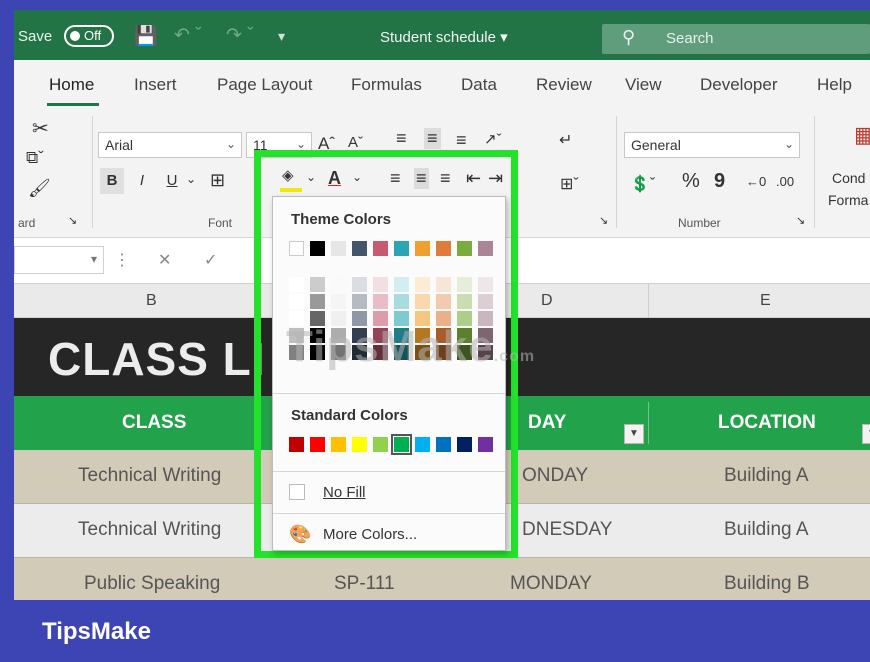 The image size is (870, 662). What do you see at coordinates (643, 85) in the screenshot?
I see `tab-view: View` at bounding box center [643, 85].